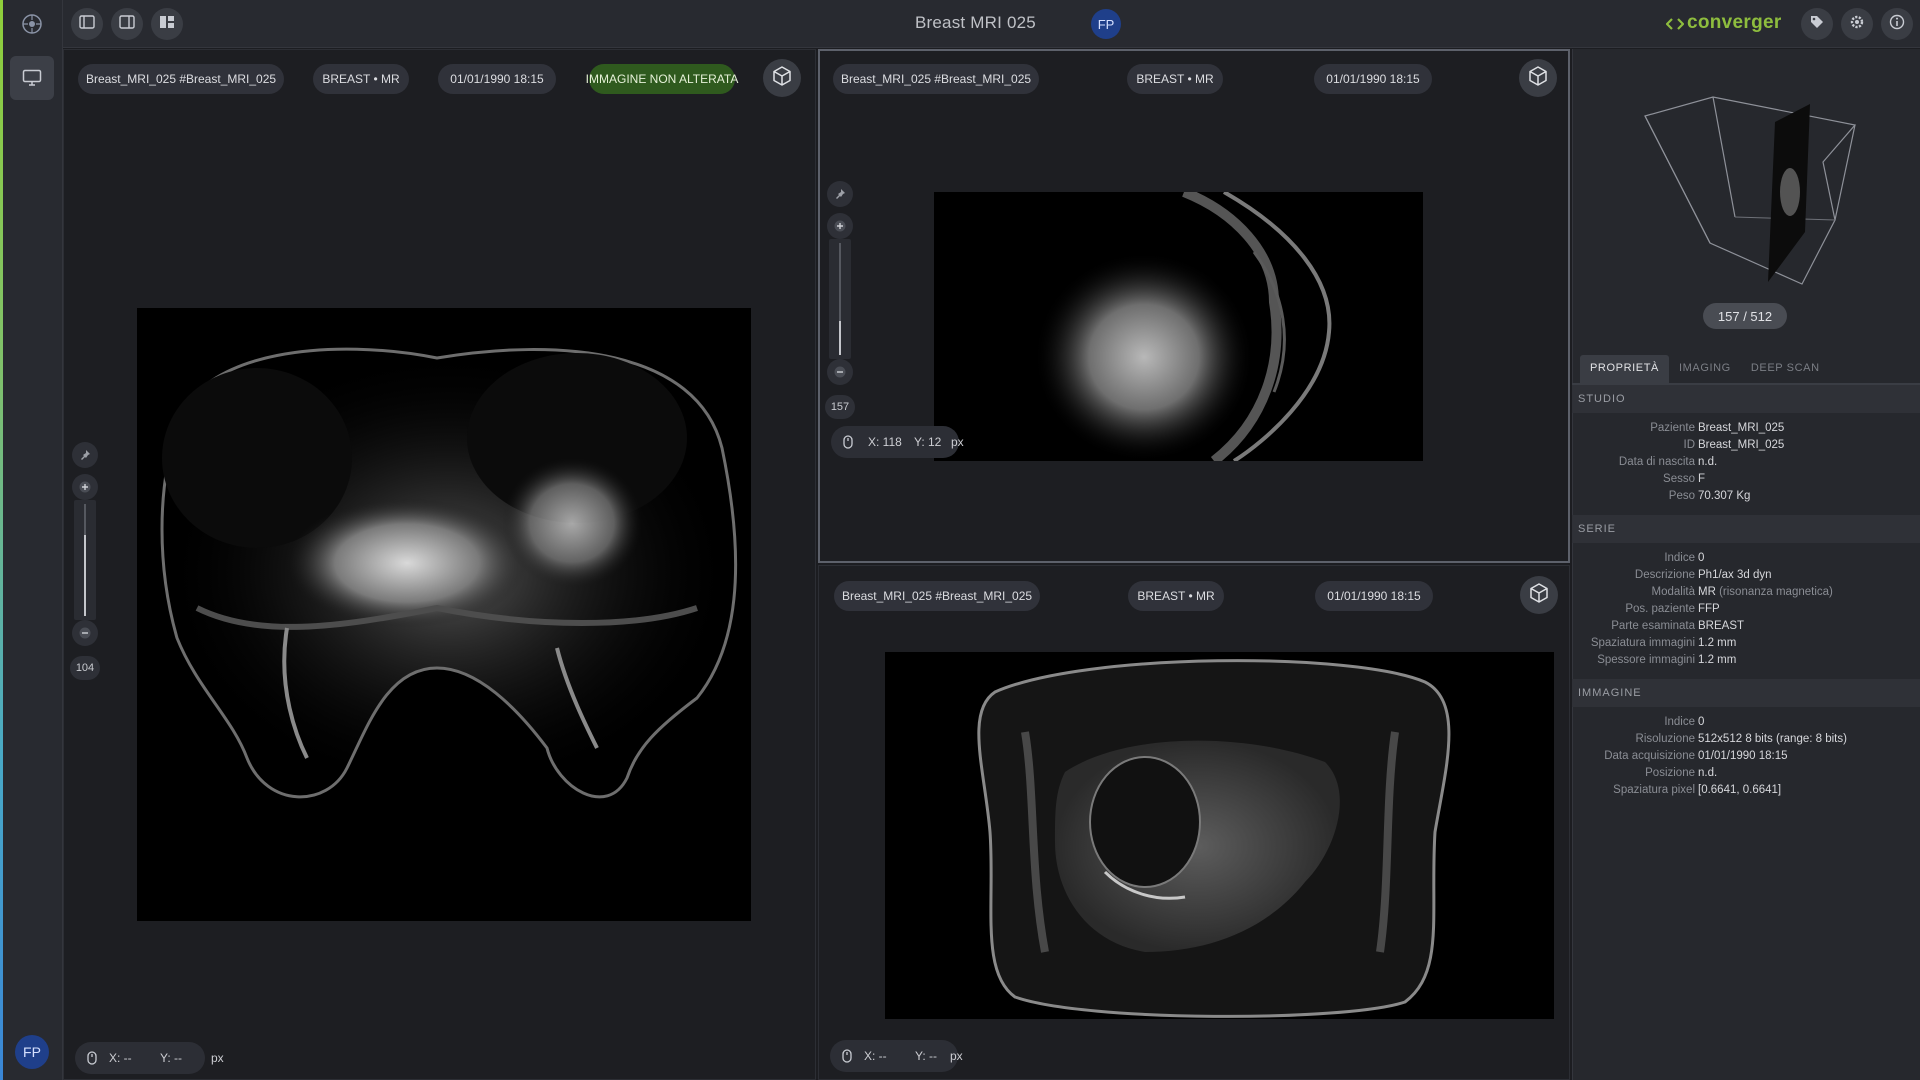 The image size is (1920, 1080). What do you see at coordinates (1735, 575) in the screenshot?
I see `property-value: Ph1/ax 3d dyn` at bounding box center [1735, 575].